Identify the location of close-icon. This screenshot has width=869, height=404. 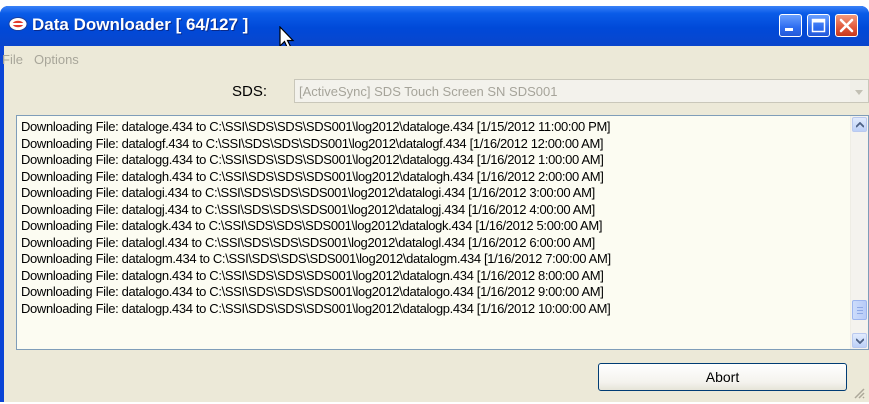
(846, 25).